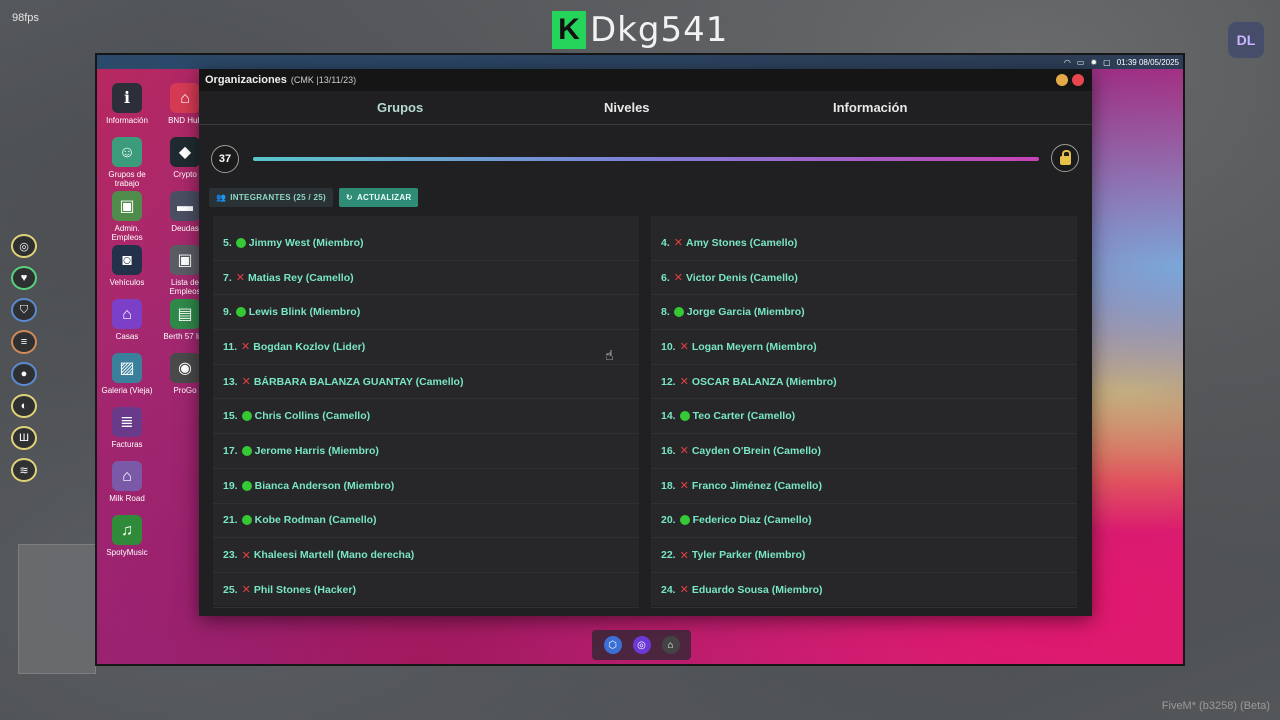 This screenshot has width=1280, height=720. What do you see at coordinates (230, 485) in the screenshot?
I see `member-number: 19.` at bounding box center [230, 485].